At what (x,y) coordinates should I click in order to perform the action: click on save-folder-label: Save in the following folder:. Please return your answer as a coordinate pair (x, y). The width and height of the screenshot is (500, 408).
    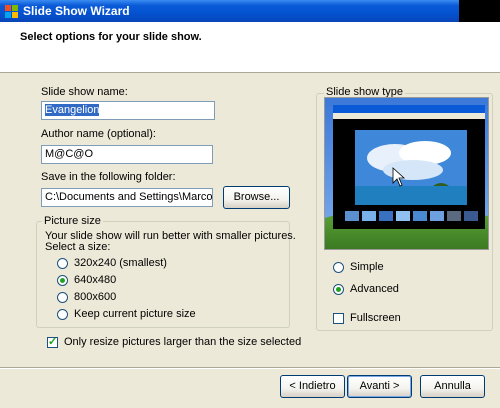
    Looking at the image, I should click on (108, 177).